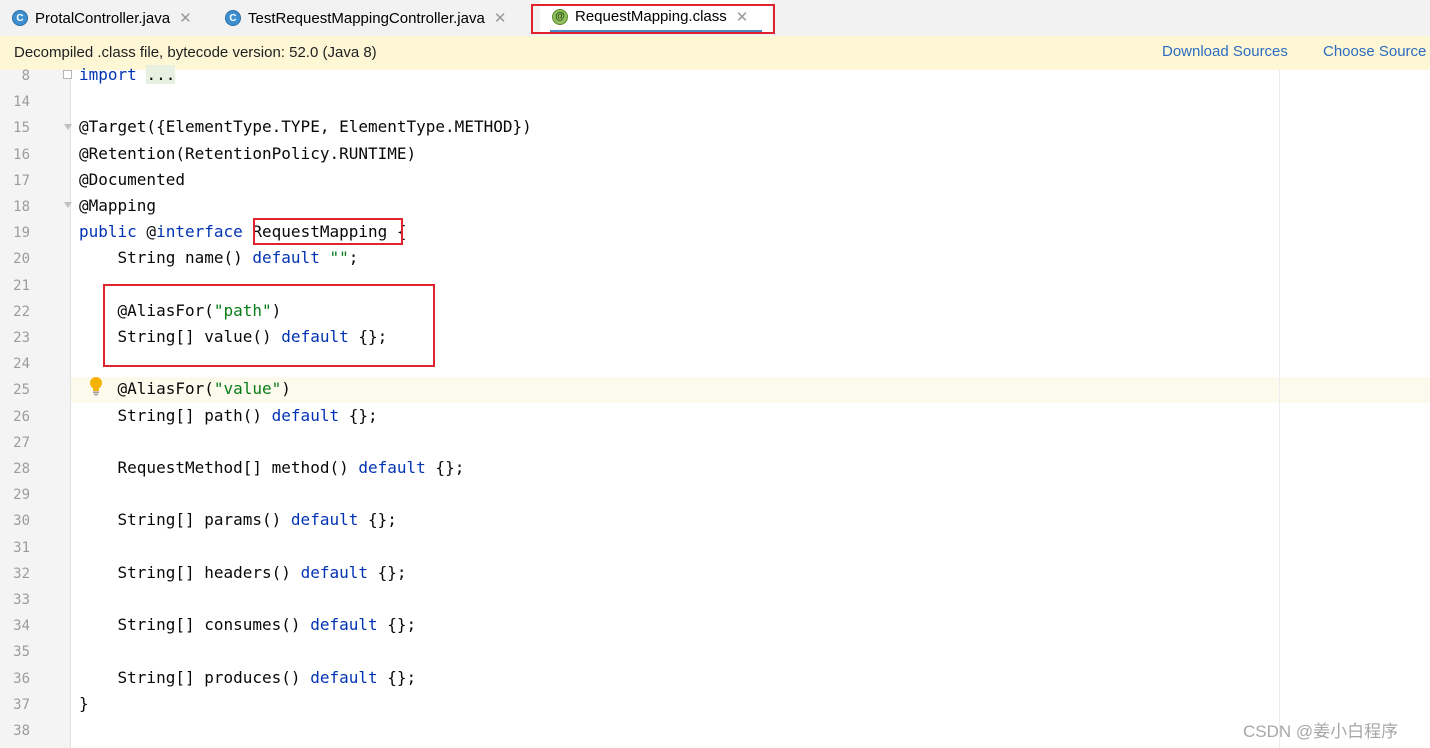  I want to click on code-string: "path", so click(242, 310).